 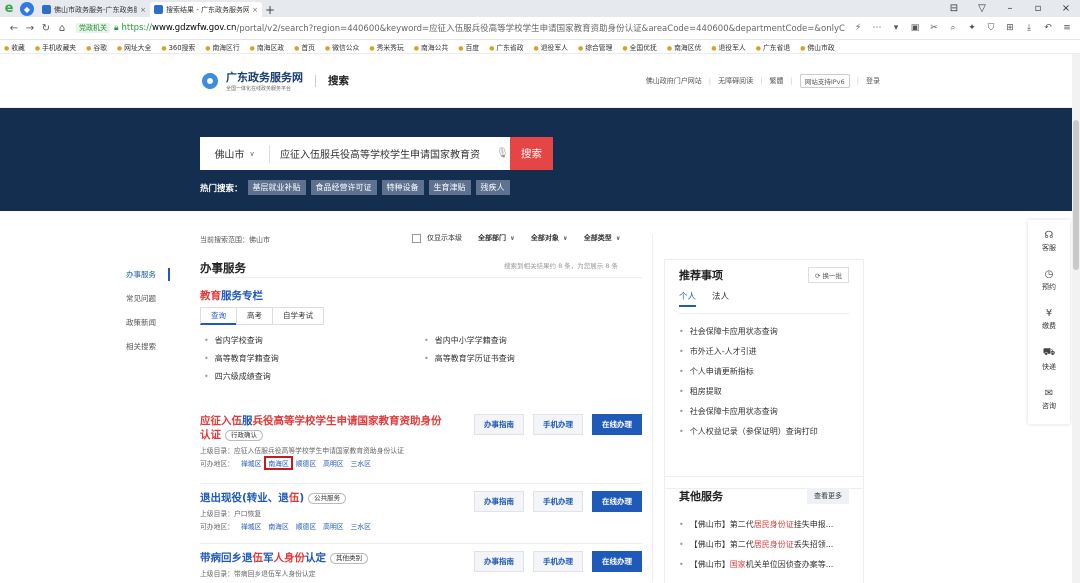 I want to click on new-tab-button: +, so click(x=270, y=10).